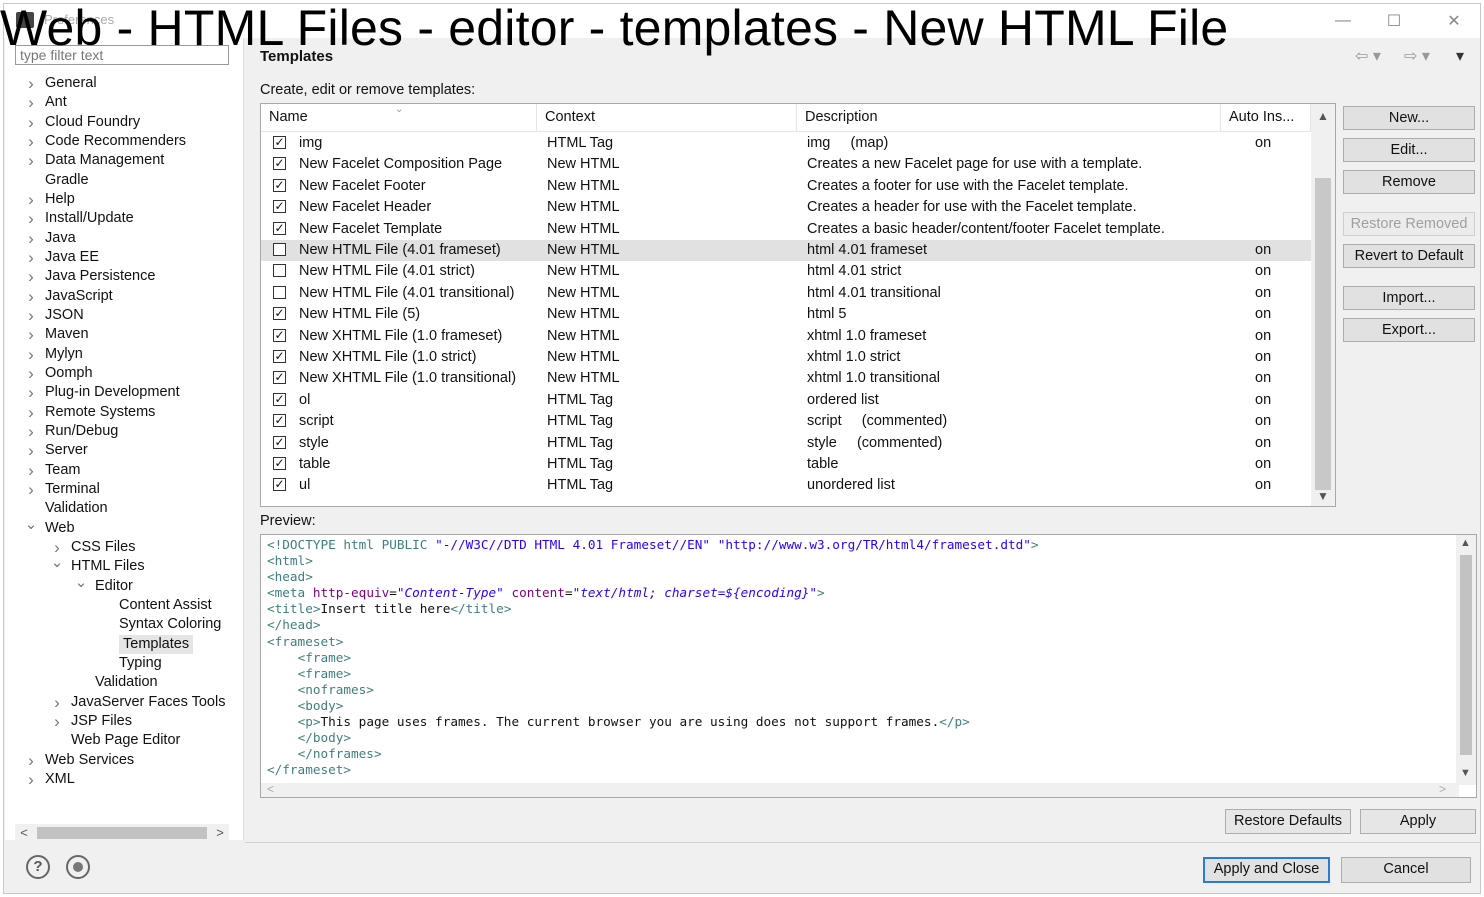  What do you see at coordinates (156, 644) in the screenshot?
I see `tree-item: Templates` at bounding box center [156, 644].